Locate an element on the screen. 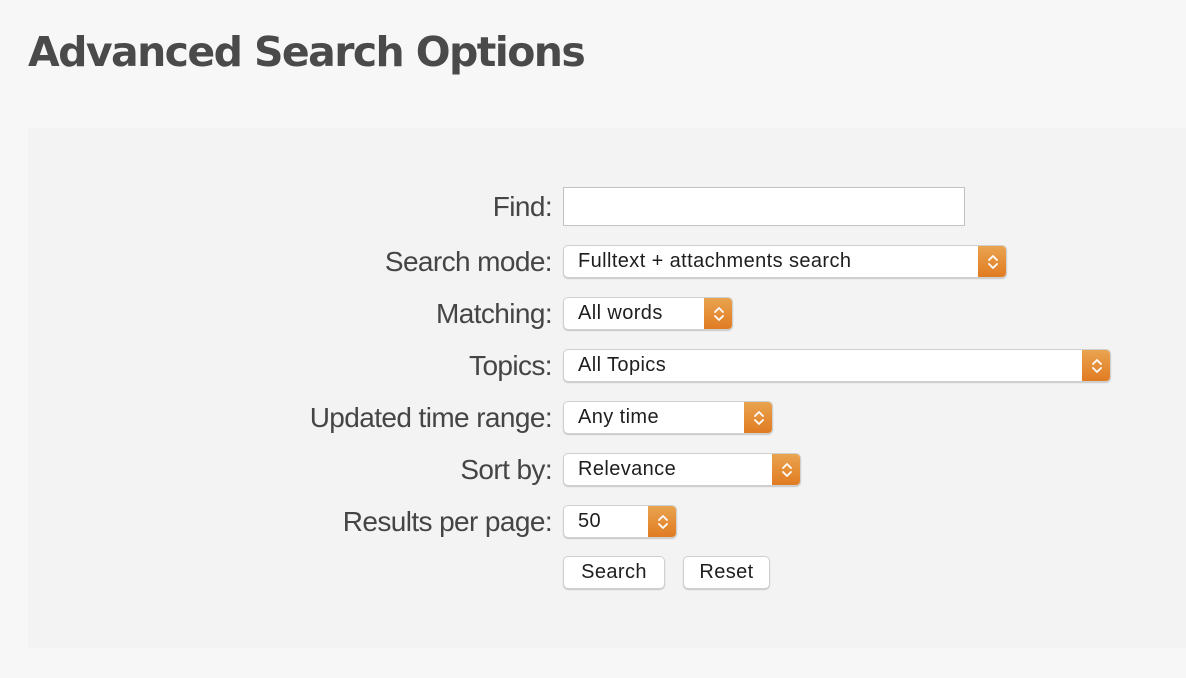 The image size is (1186, 678). matching-row: Matching: All words is located at coordinates (607, 314).